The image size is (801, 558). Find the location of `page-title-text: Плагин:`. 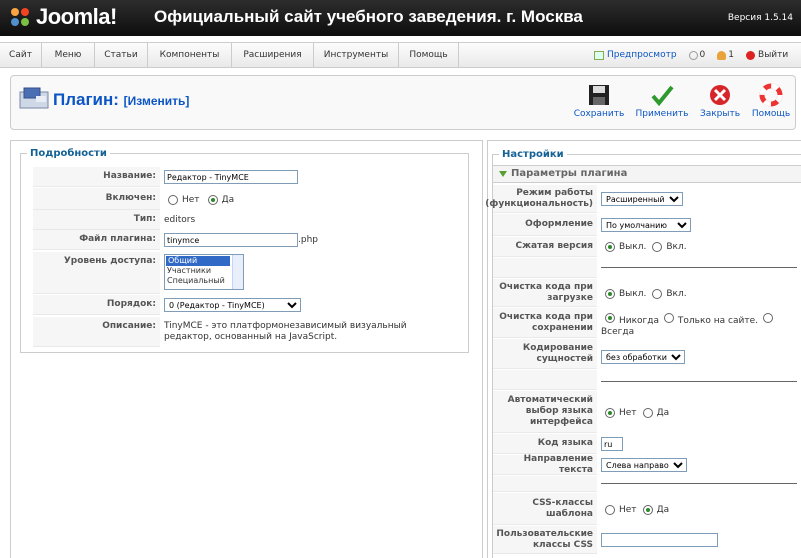

page-title-text: Плагин: is located at coordinates (86, 99).